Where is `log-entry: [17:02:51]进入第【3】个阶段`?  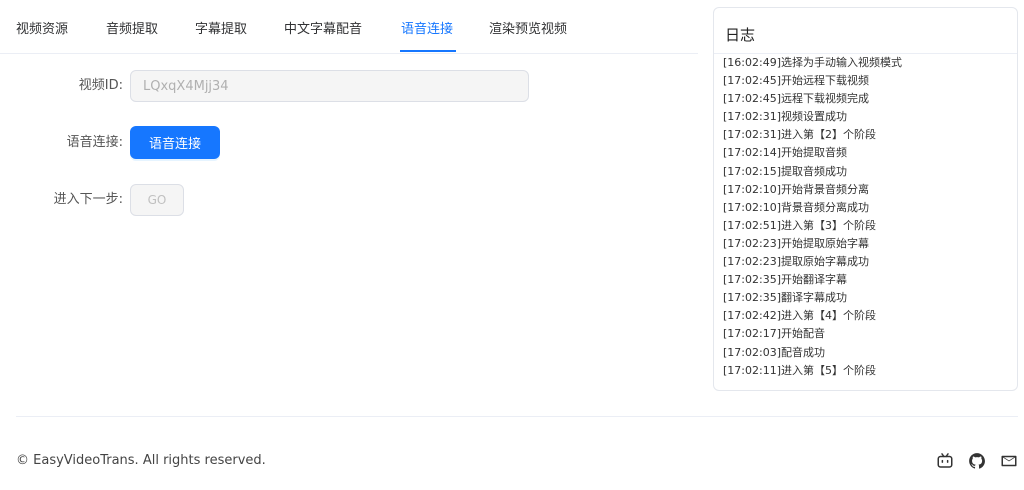
log-entry: [17:02:51]进入第【3】个阶段 is located at coordinates (799, 225).